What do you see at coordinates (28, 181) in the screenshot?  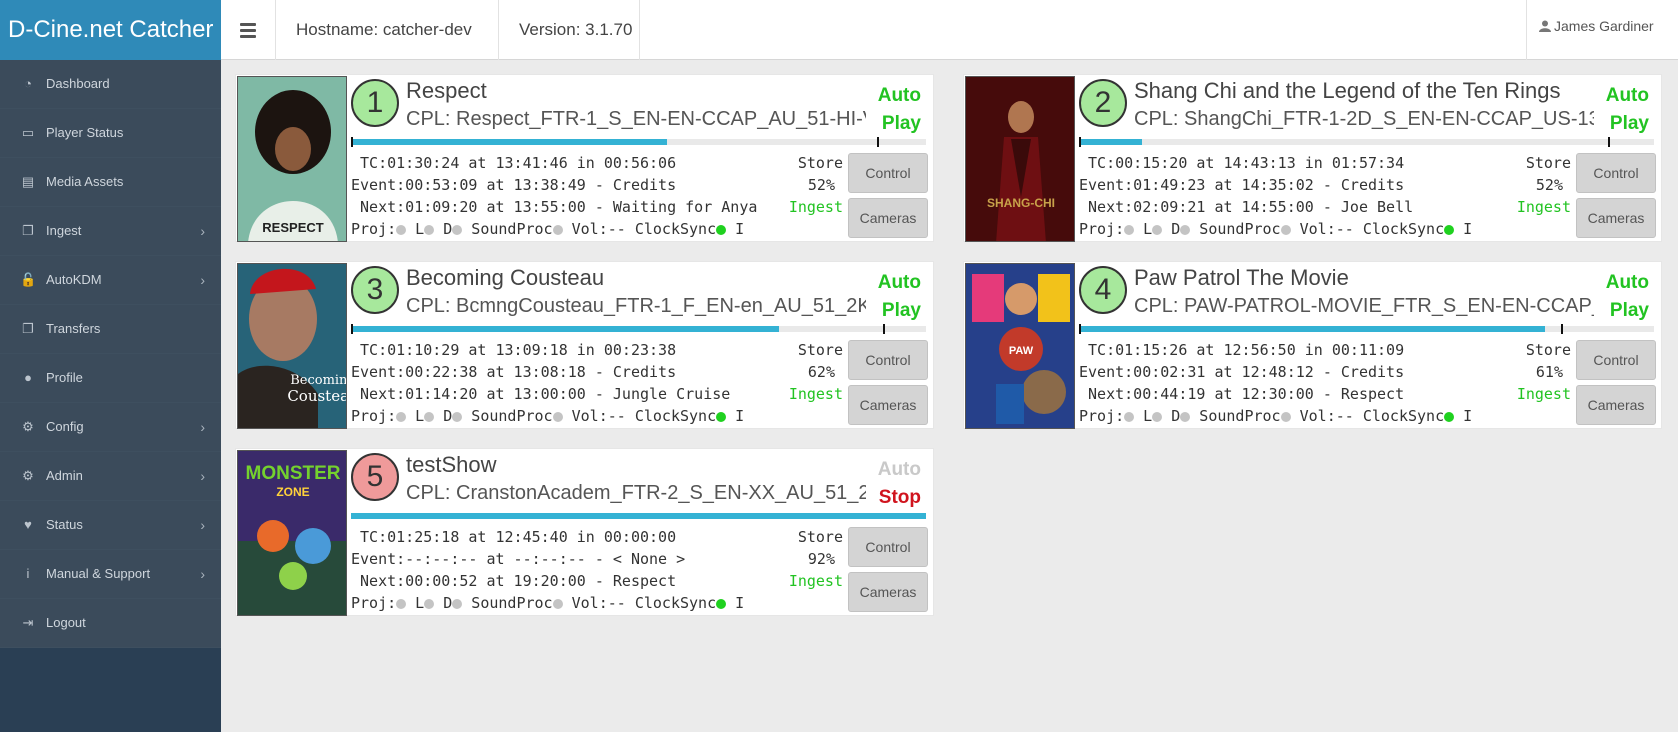 I see `file-icon: ▤` at bounding box center [28, 181].